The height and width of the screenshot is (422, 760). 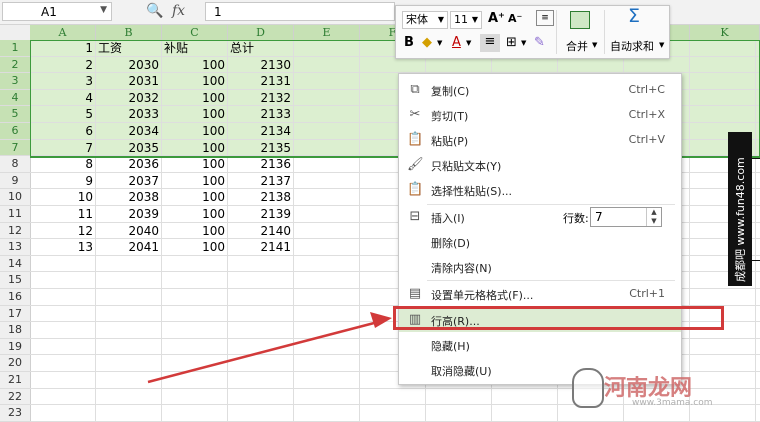 What do you see at coordinates (672, 403) in the screenshot?
I see `brand-url-watermark: www.3mama.com` at bounding box center [672, 403].